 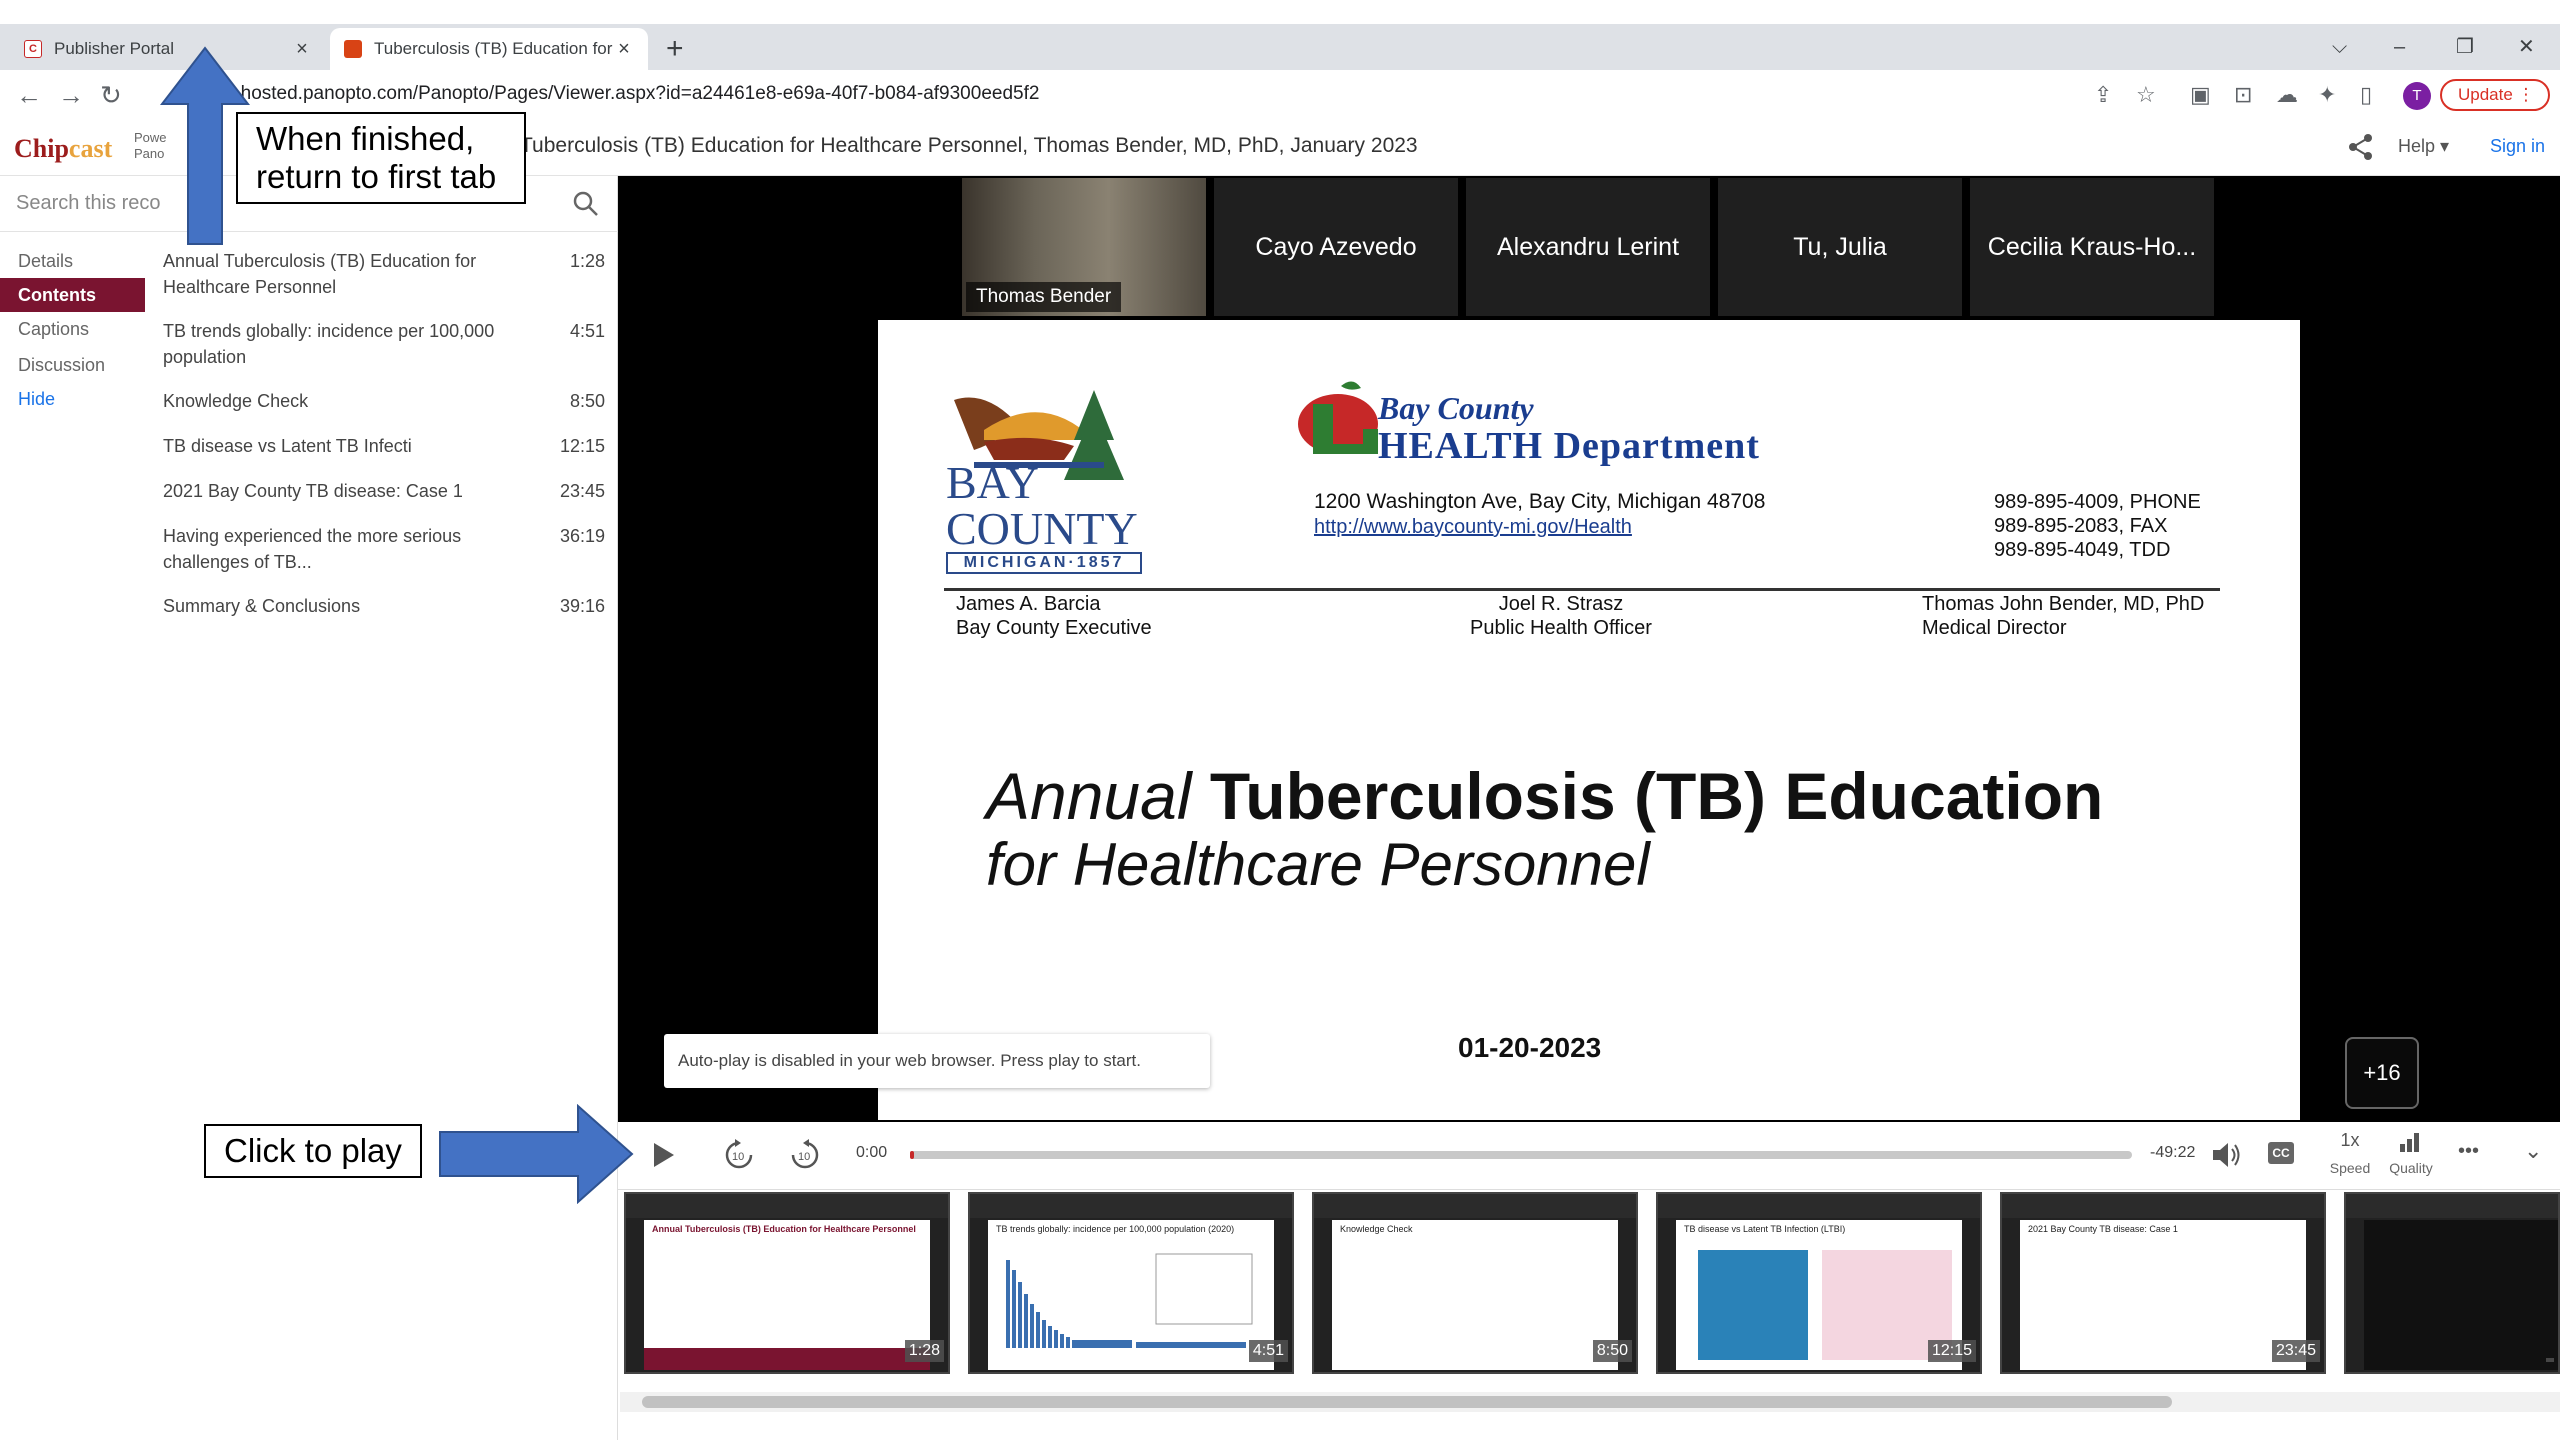 I want to click on update-button: Update ⋮, so click(x=2495, y=95).